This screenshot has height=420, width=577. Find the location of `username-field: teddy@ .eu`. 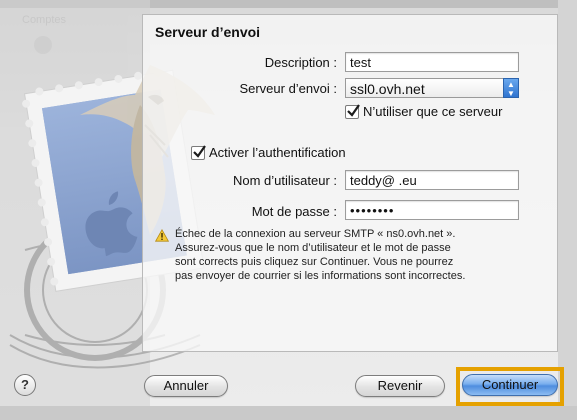

username-field: teddy@ .eu is located at coordinates (432, 180).